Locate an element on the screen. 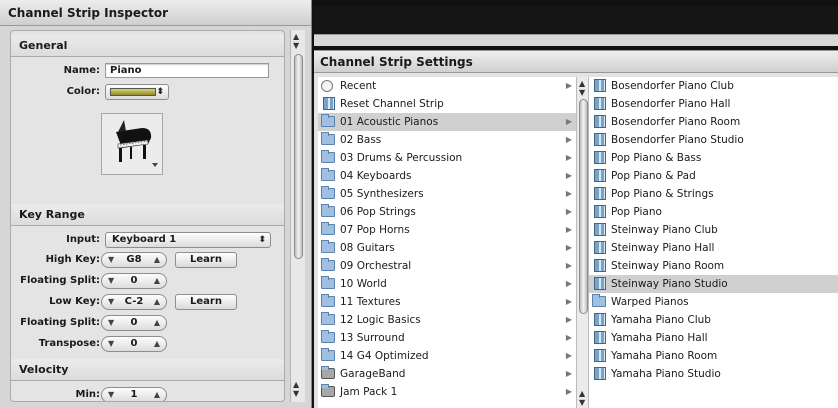 The height and width of the screenshot is (408, 838). category-item: Jam Pack 1 ▶ is located at coordinates (452, 392).